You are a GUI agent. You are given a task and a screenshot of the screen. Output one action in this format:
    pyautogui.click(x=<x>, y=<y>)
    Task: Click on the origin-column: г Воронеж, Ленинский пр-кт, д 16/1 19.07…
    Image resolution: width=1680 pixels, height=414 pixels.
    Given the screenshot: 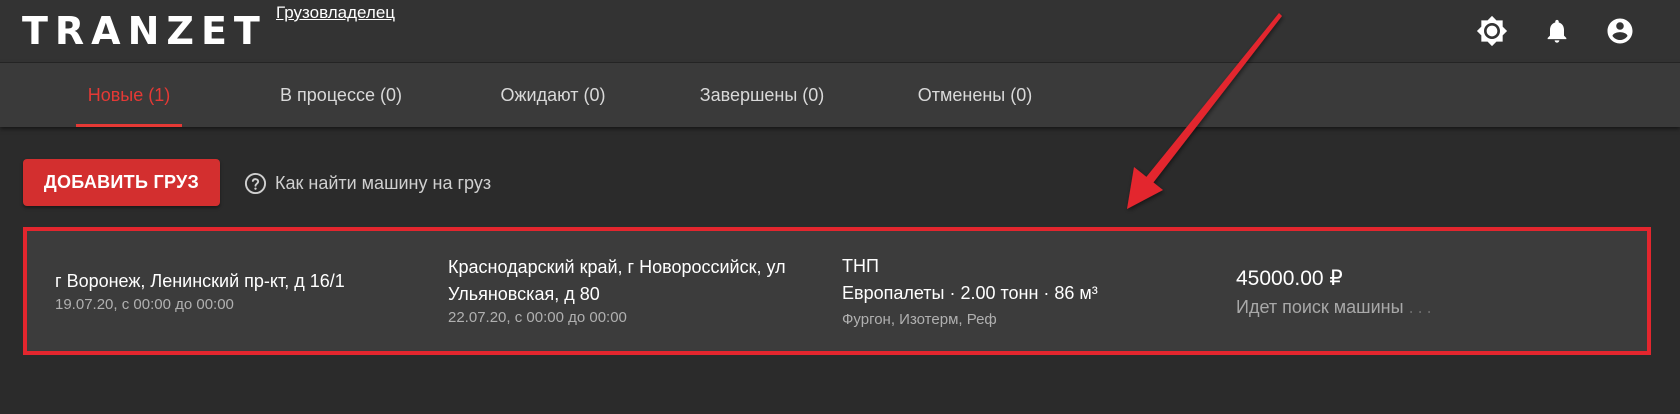 What is the action you would take?
    pyautogui.click(x=200, y=291)
    